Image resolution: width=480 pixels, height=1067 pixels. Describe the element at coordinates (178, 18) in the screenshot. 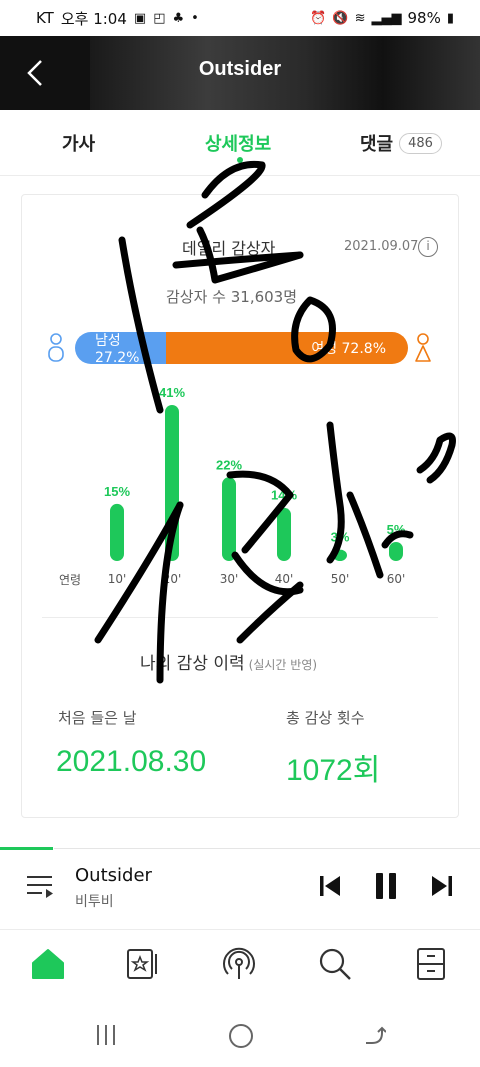

I see `app-icon: ♣` at that location.